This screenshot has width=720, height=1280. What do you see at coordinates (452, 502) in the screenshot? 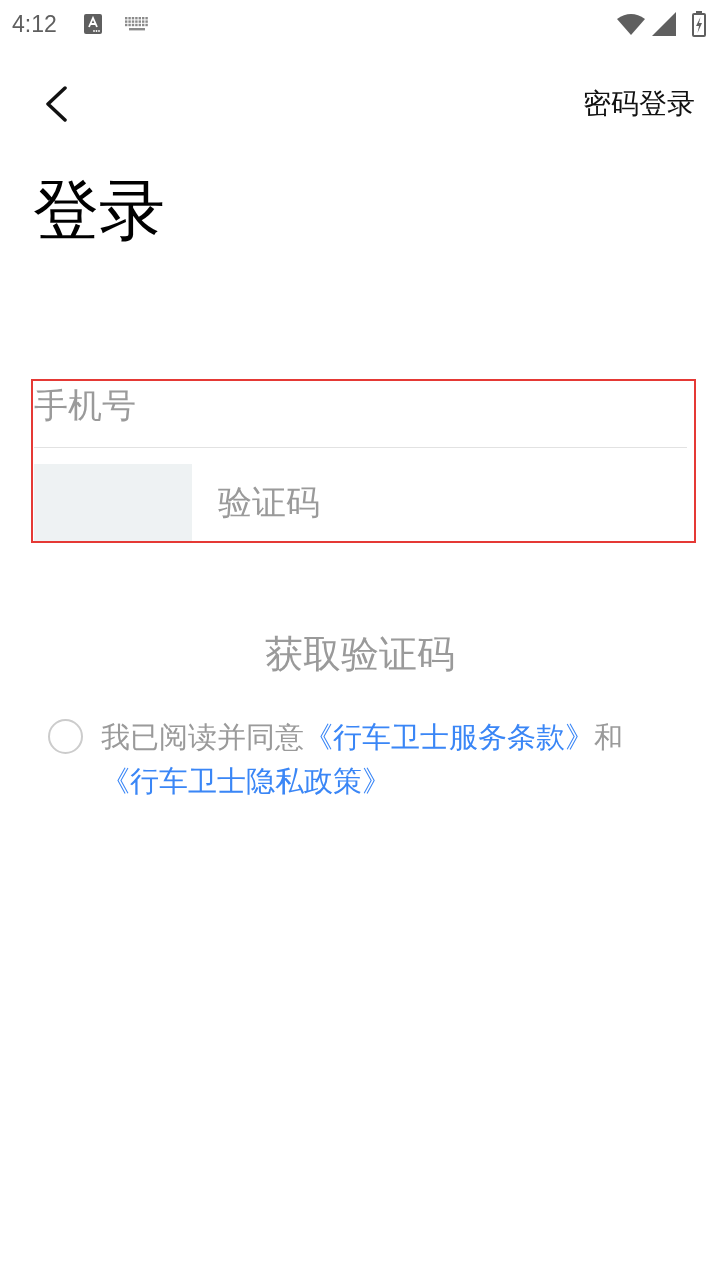
I see `captcha-input: 验证码` at bounding box center [452, 502].